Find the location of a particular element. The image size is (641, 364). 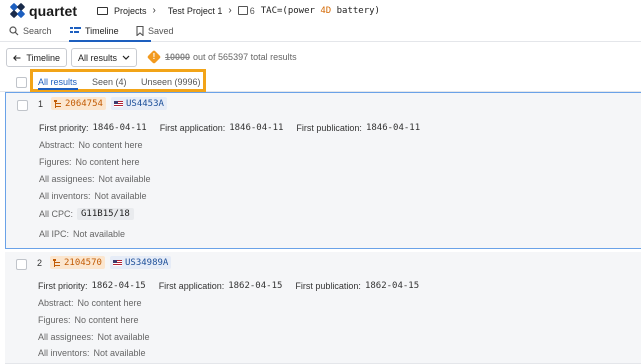

tab-timeline-label: Timeline is located at coordinates (102, 31).